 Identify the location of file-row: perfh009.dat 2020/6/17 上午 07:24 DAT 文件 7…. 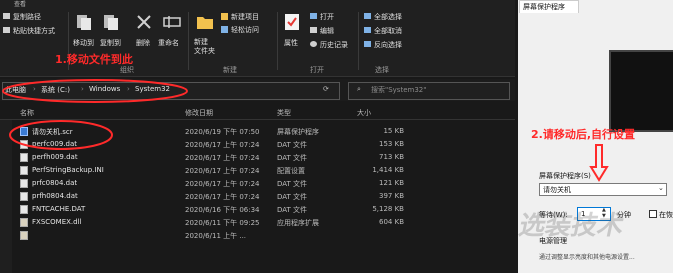
(257, 157).